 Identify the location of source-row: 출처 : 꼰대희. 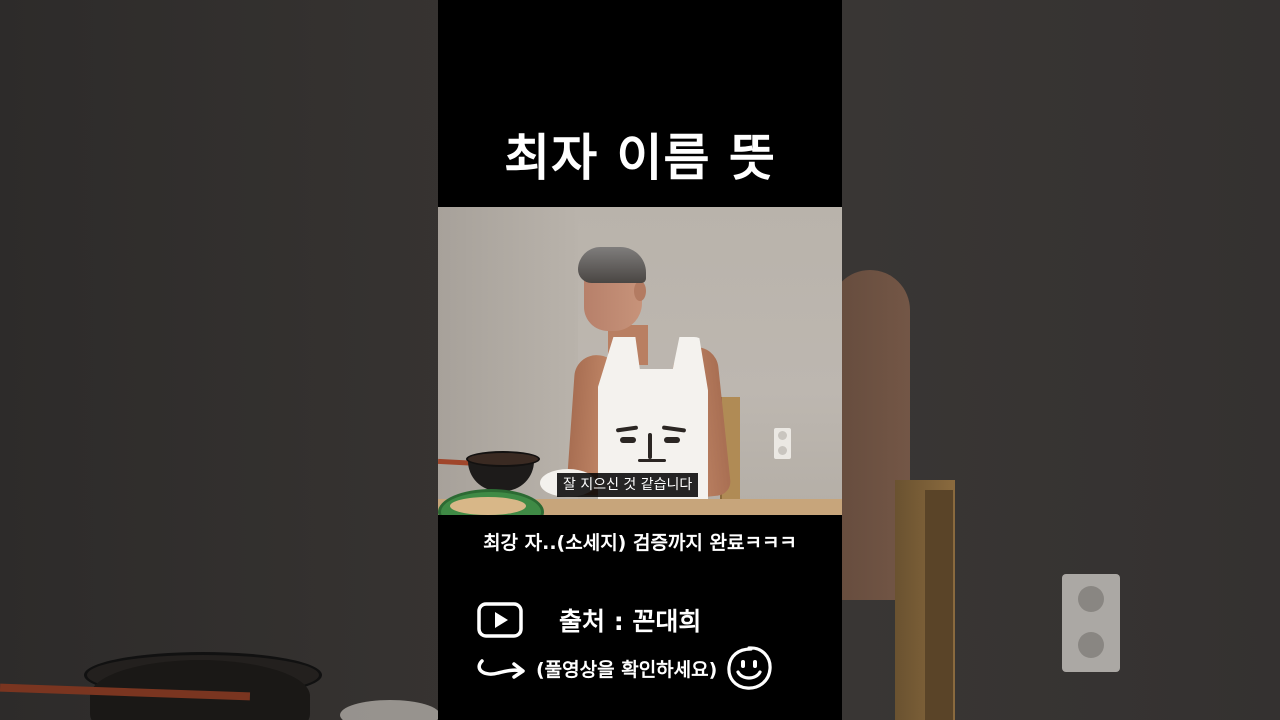
(588, 620).